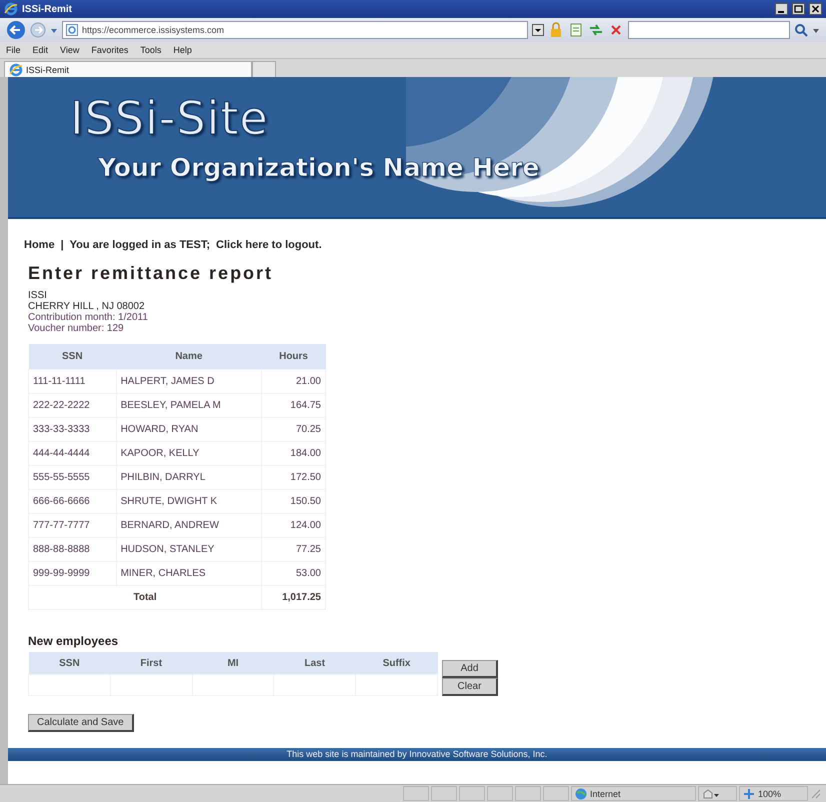 This screenshot has width=826, height=802. I want to click on site-logo-text: ISSi-Site, so click(169, 117).